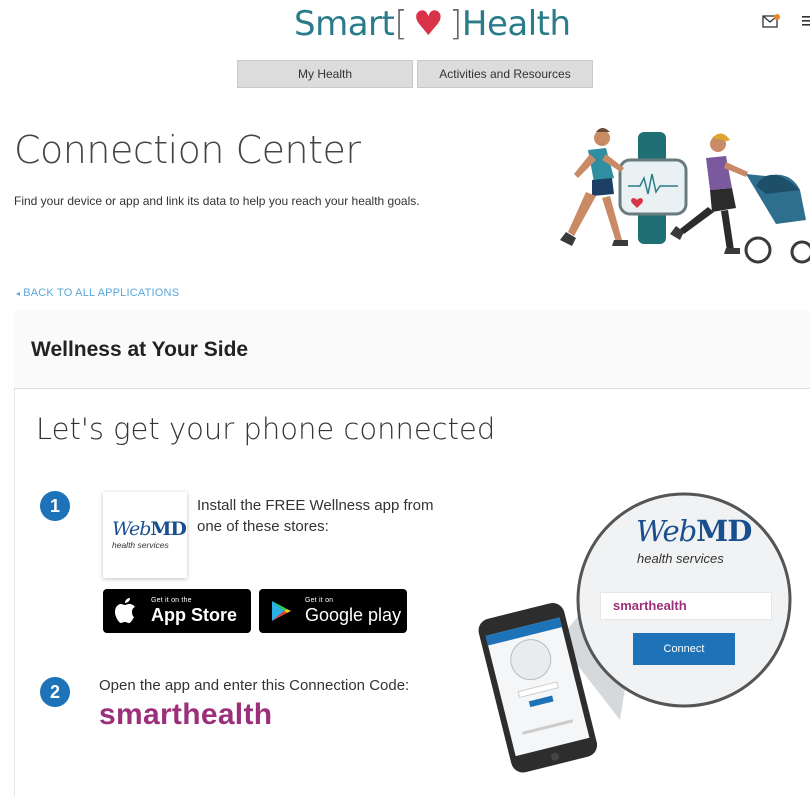  I want to click on logo-bracket-open: [, so click(401, 24).